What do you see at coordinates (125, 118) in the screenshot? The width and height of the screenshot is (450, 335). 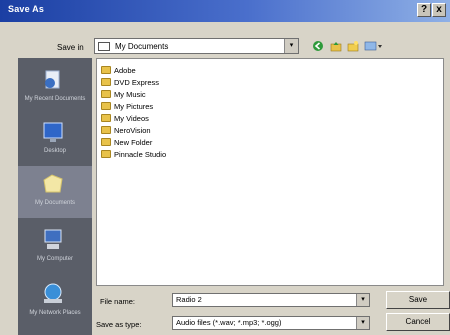 I see `list-item: My Videos` at bounding box center [125, 118].